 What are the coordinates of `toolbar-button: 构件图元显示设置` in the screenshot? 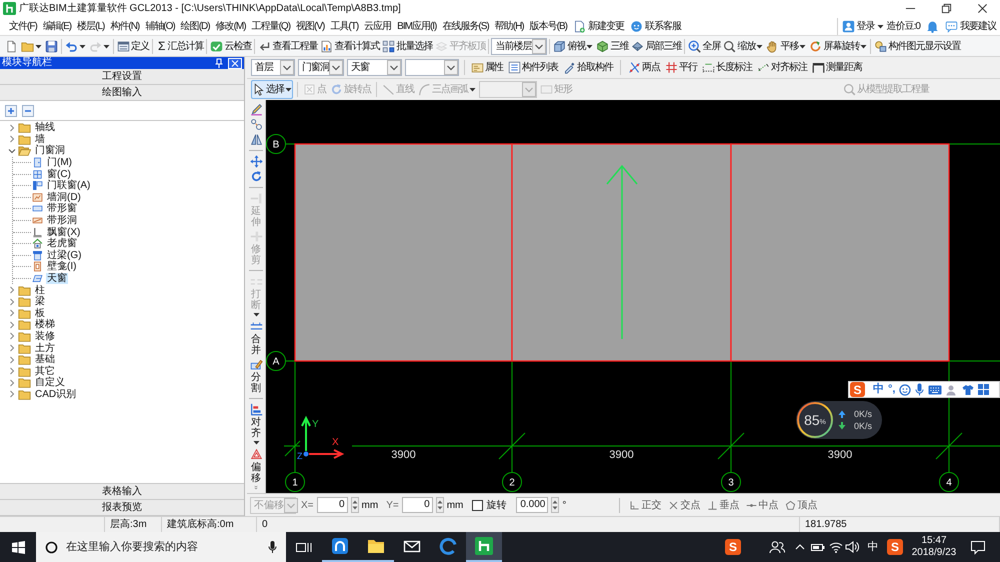 It's located at (917, 46).